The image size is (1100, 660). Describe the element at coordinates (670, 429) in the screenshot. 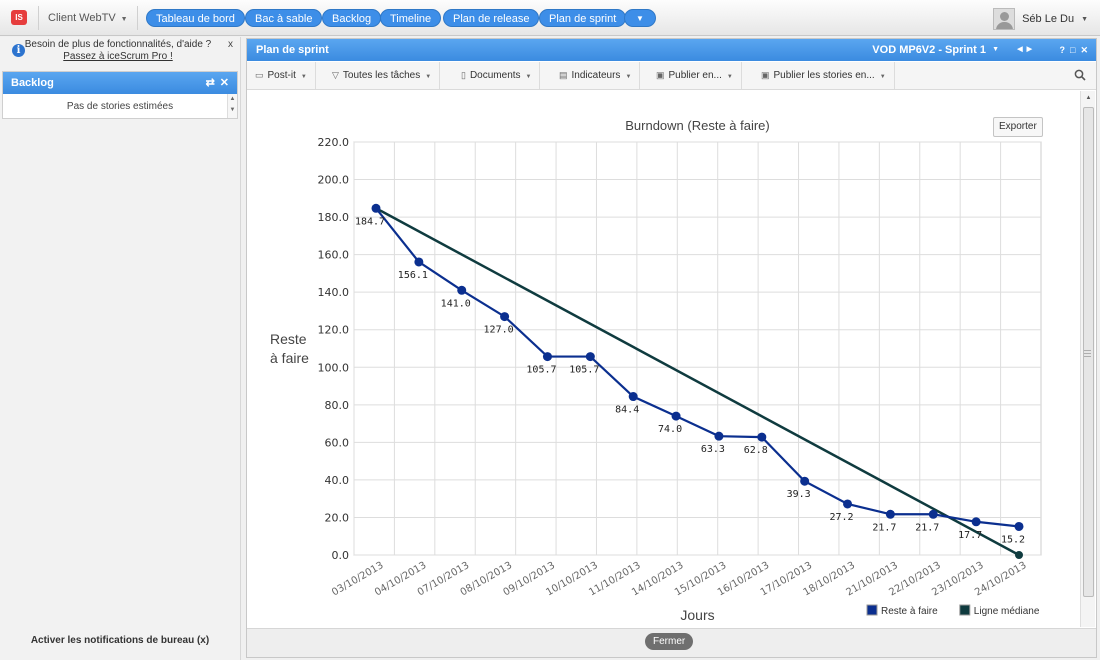

I see `data-label: 74.0` at that location.